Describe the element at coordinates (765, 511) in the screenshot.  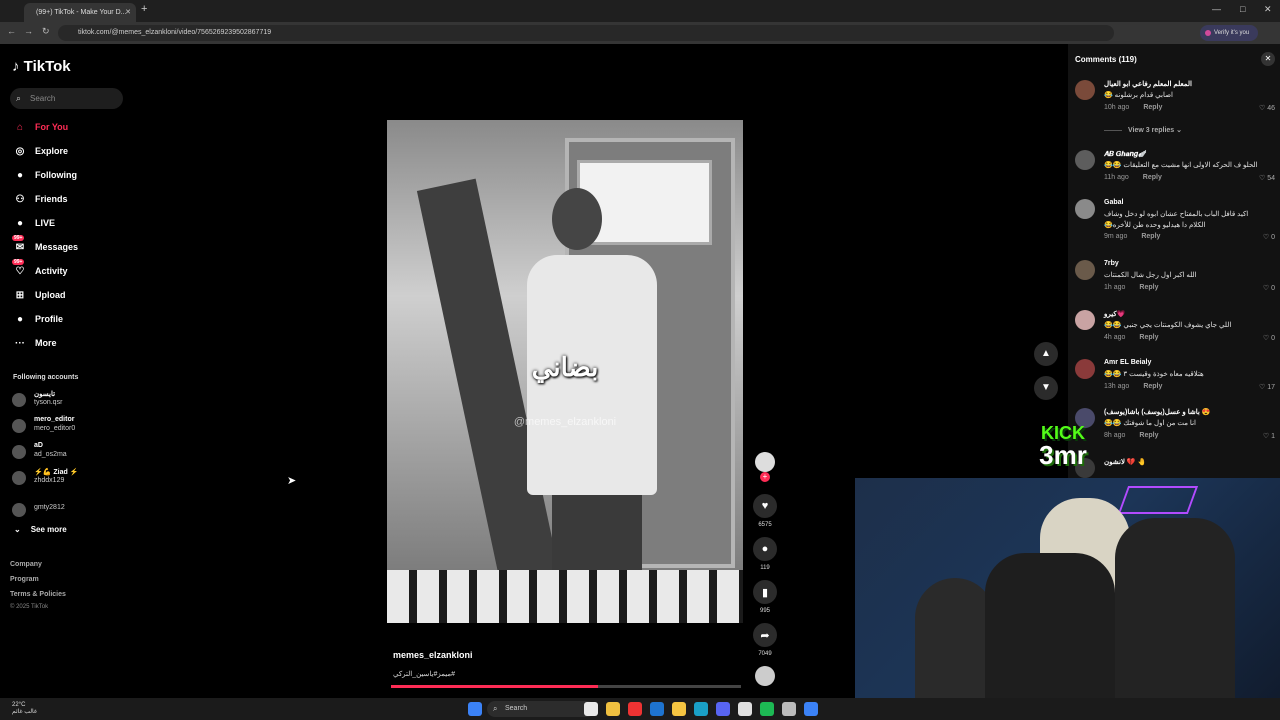
I see `like-button: ♥ 6575` at that location.